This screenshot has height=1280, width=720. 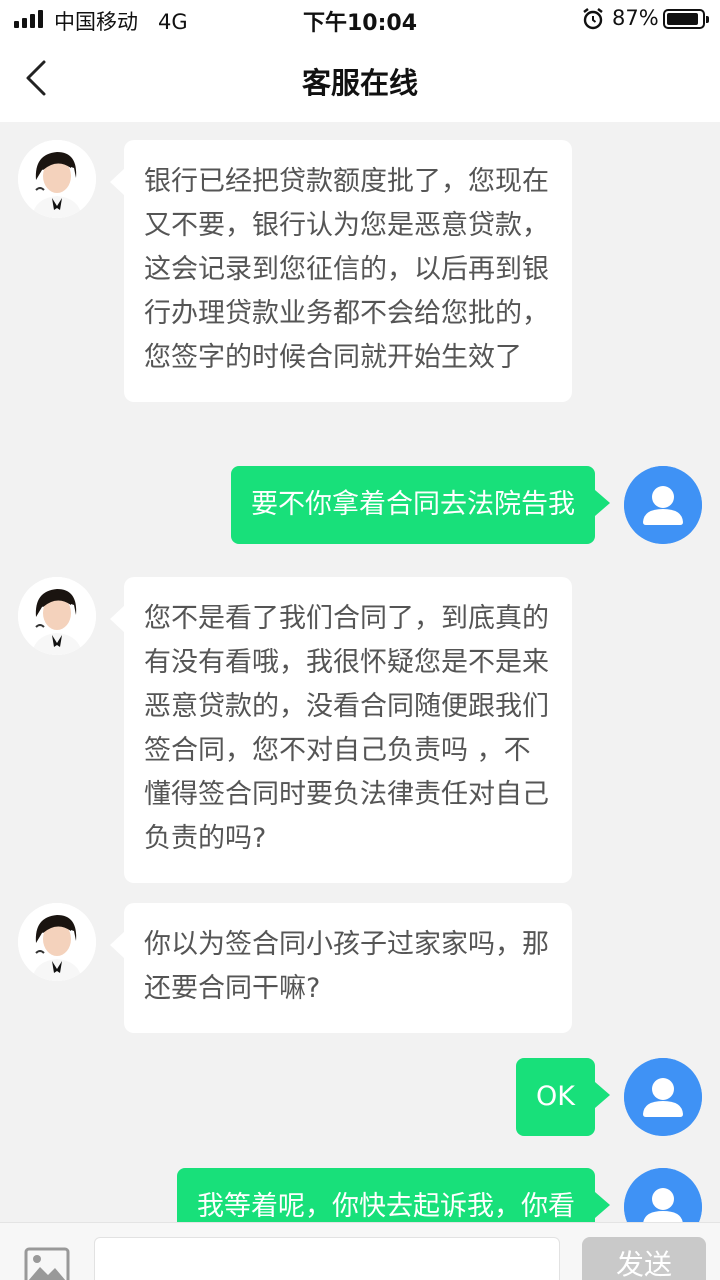 I want to click on message-input, so click(x=327, y=1258).